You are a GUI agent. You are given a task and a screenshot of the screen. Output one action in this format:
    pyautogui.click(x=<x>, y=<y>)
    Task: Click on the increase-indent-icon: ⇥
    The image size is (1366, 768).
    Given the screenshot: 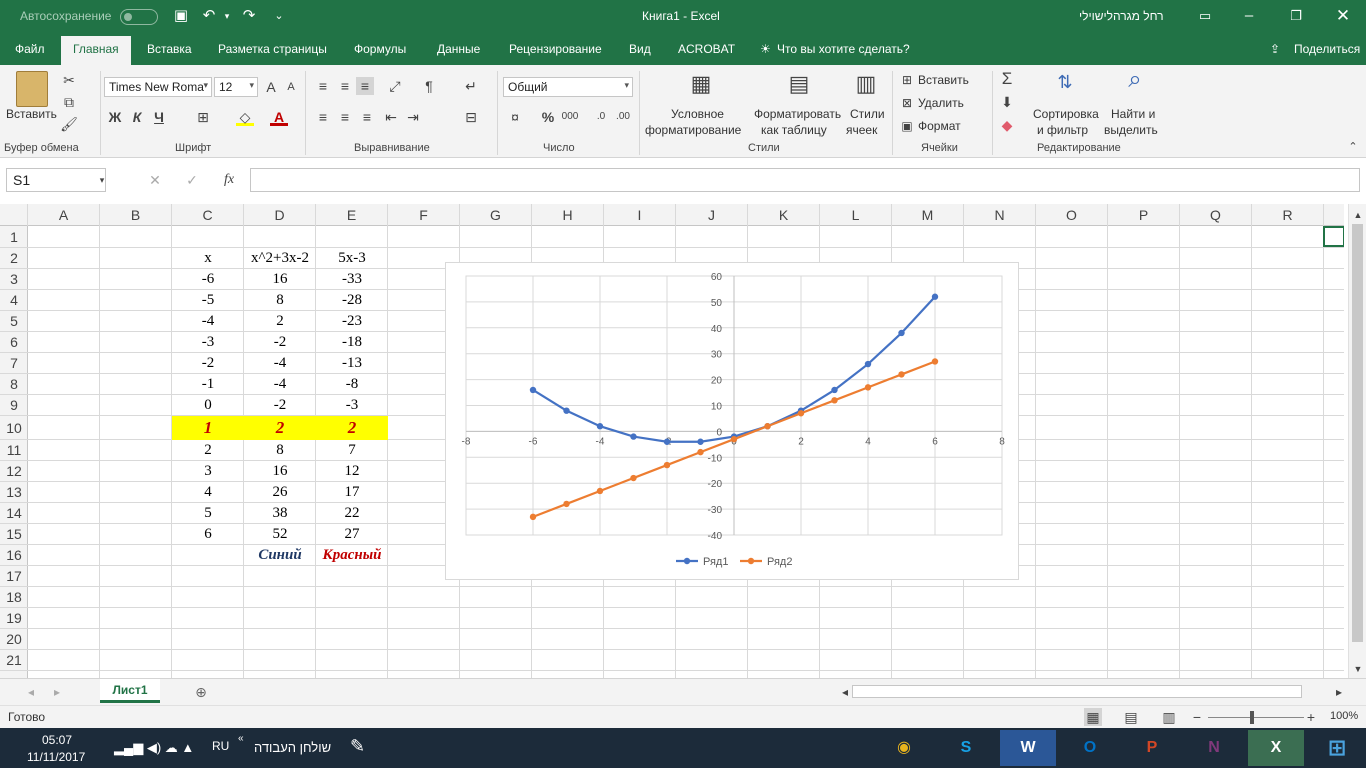 What is the action you would take?
    pyautogui.click(x=413, y=117)
    